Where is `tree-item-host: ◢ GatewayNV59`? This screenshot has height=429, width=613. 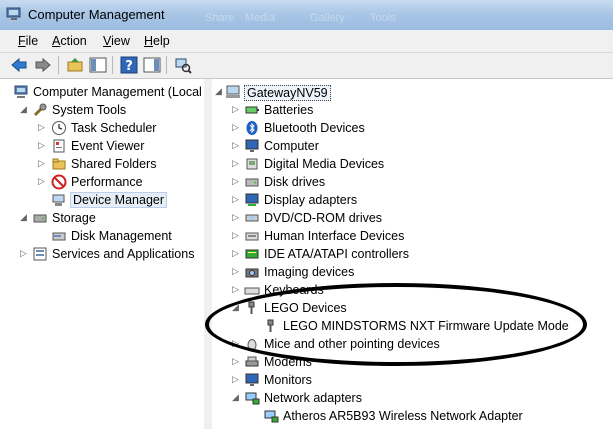 tree-item-host: ◢ GatewayNV59 is located at coordinates (412, 92).